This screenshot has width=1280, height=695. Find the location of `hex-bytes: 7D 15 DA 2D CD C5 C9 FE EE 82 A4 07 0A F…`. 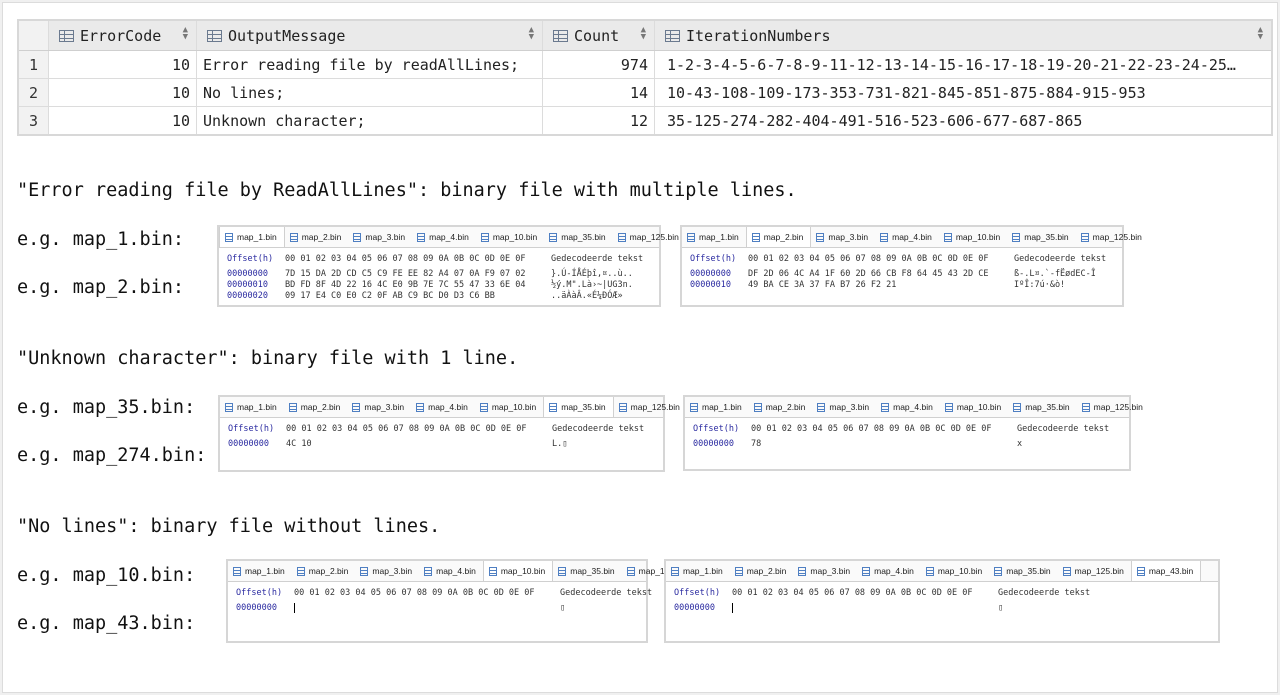

hex-bytes: 7D 15 DA 2D CD C5 C9 FE EE 82 A4 07 0A F… is located at coordinates (418, 274).